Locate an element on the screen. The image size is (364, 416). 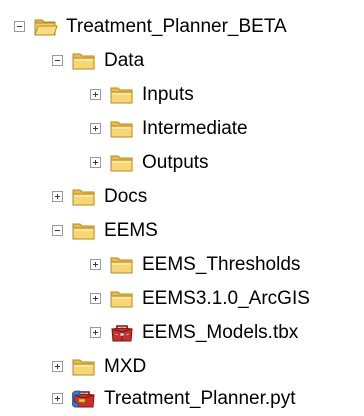
tree-node-label: EEMS3.1.0_ArcGIS is located at coordinates (226, 298).